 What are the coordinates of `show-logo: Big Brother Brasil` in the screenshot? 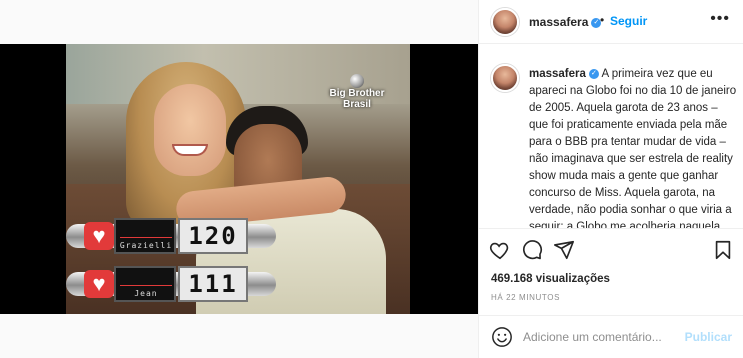 It's located at (357, 92).